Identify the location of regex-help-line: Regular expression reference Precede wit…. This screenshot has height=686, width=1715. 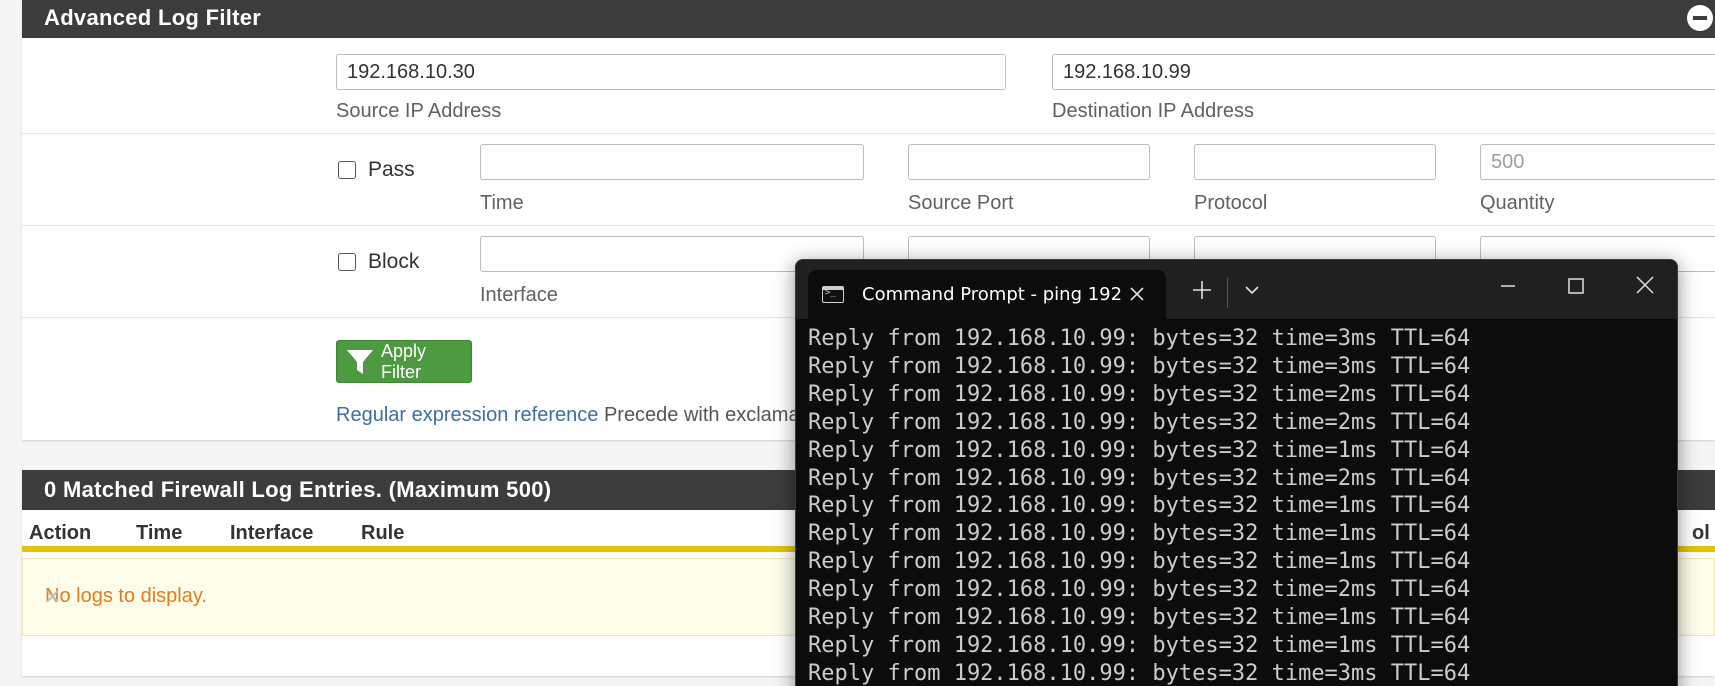
(568, 415).